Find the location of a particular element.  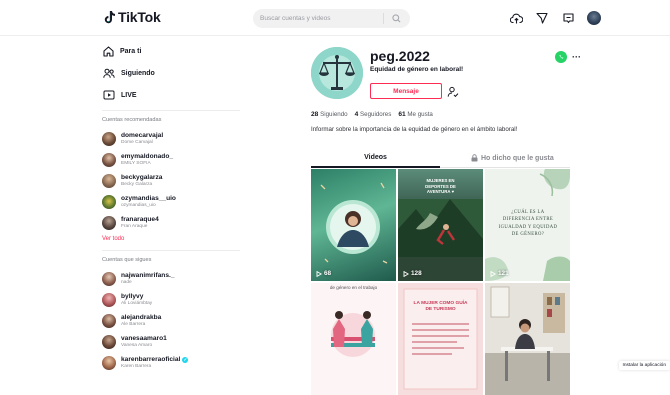

more-dots-icon: ··· is located at coordinates (576, 57).